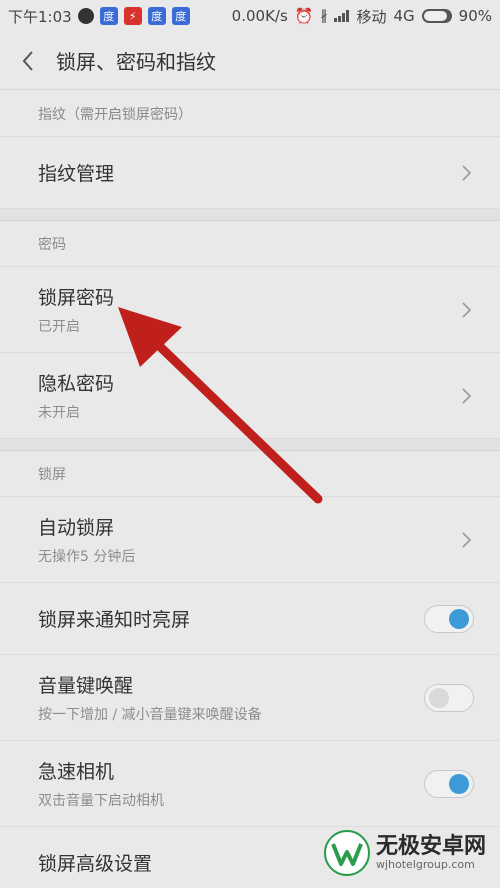 Image resolution: width=500 pixels, height=888 pixels. I want to click on baidu-icon-3: 度, so click(180, 16).